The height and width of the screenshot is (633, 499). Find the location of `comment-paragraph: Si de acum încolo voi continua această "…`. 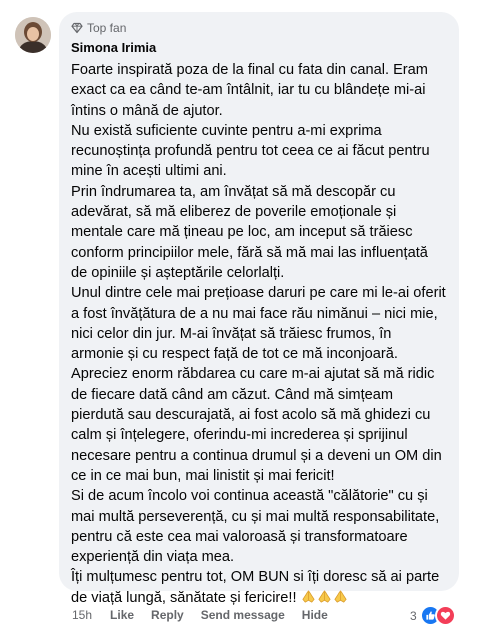

comment-paragraph: Si de acum încolo voi continua această "… is located at coordinates (255, 527).